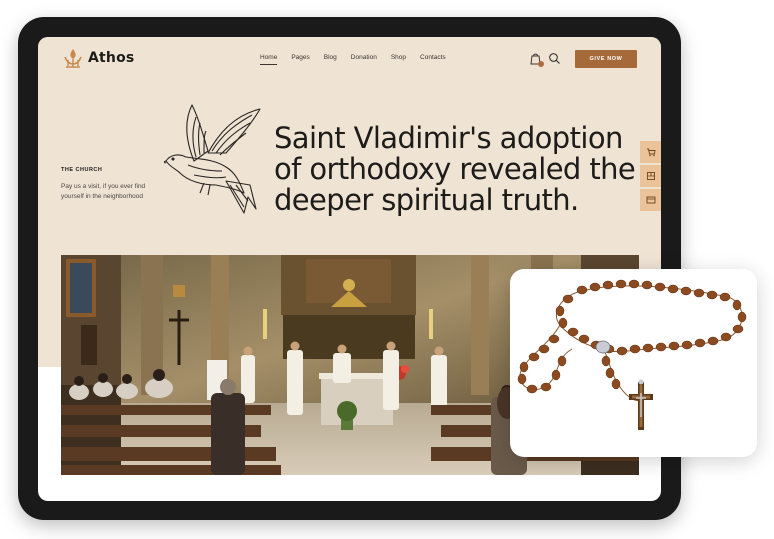 Image resolution: width=774 pixels, height=539 pixels. I want to click on give-now-button: GIVE NOW, so click(606, 59).